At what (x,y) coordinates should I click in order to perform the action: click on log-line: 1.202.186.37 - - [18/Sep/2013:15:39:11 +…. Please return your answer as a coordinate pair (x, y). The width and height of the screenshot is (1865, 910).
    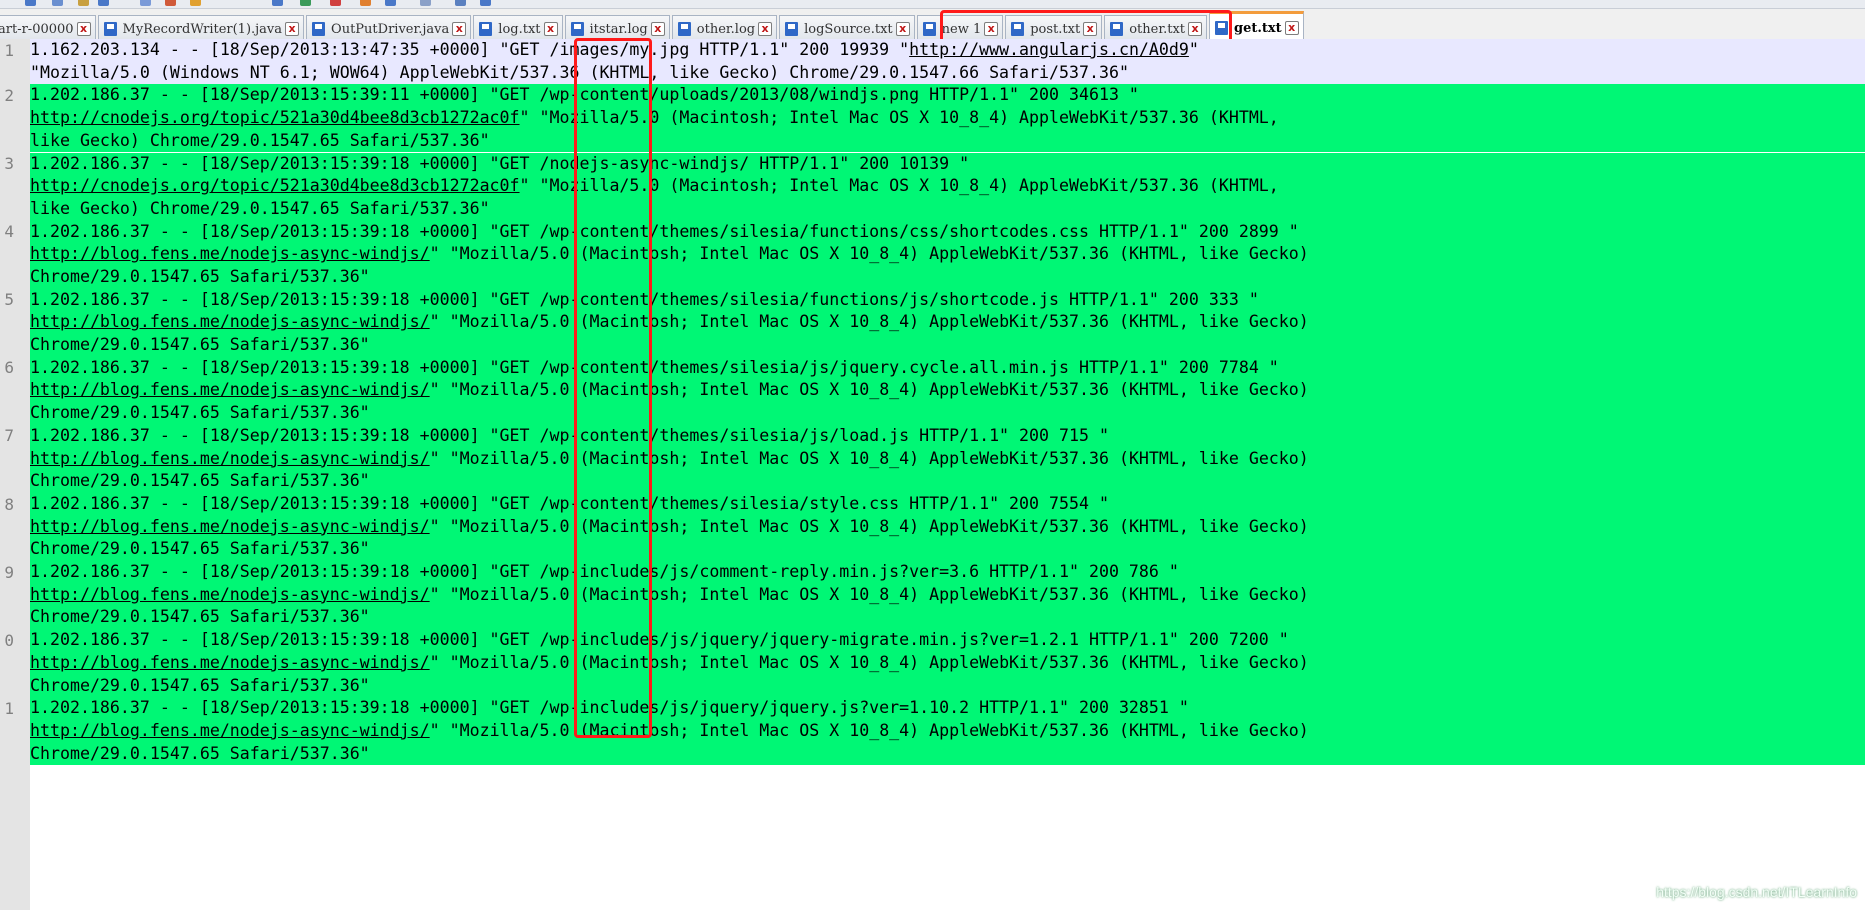
    Looking at the image, I should click on (947, 118).